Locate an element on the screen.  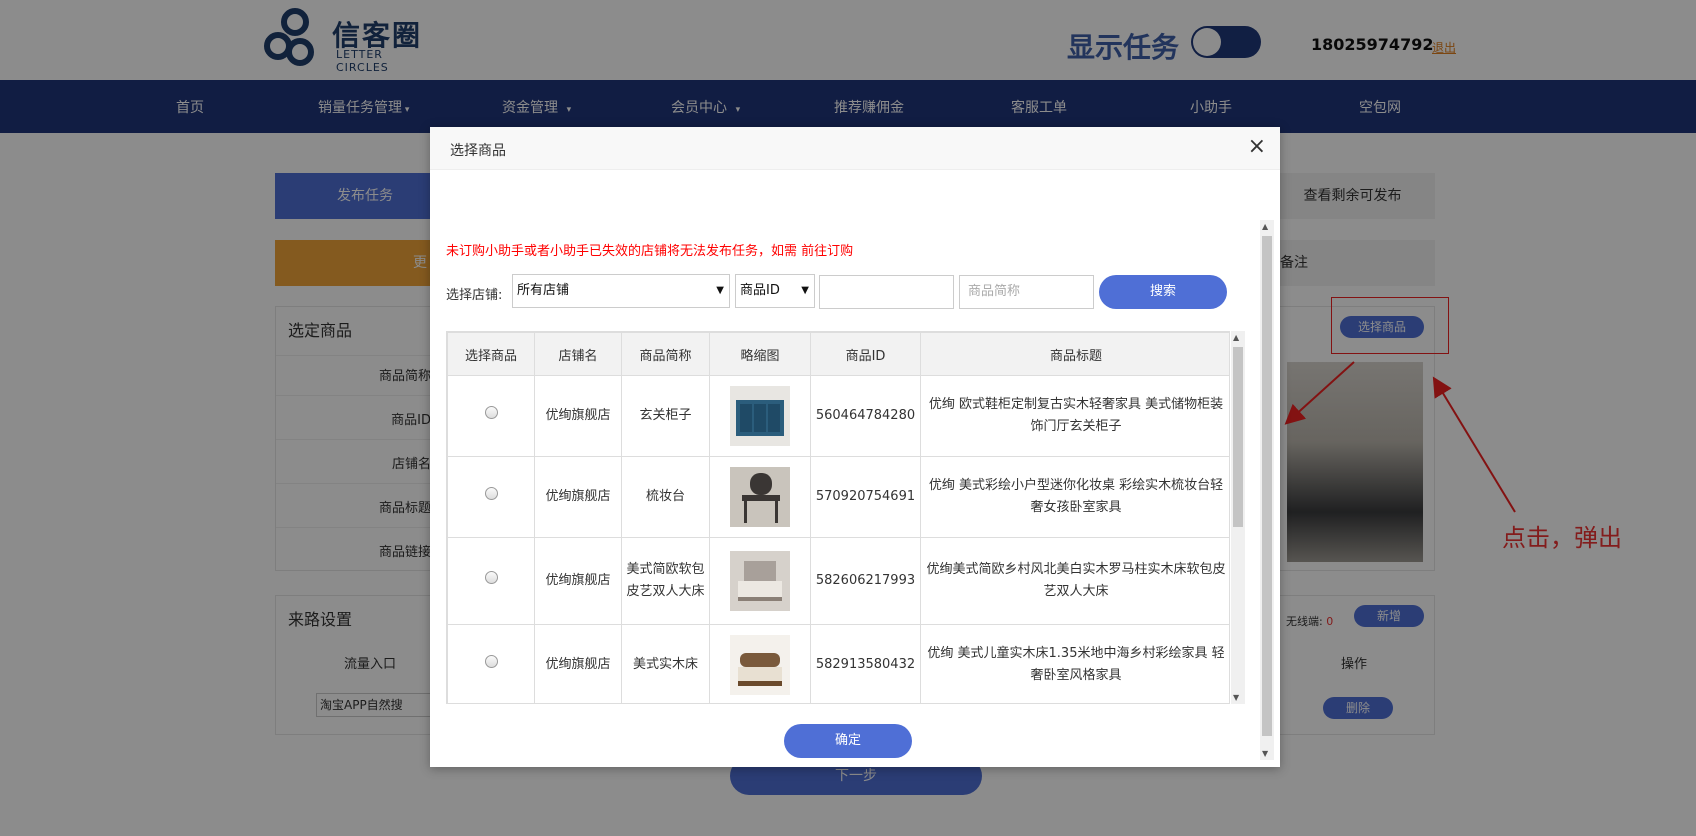
short-name-cell: 美式实木床 is located at coordinates (665, 663).